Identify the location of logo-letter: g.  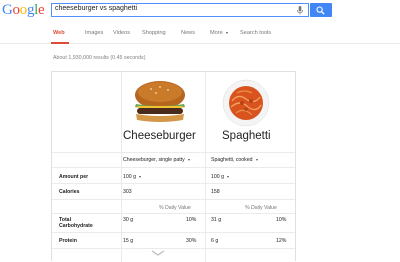
(30, 10).